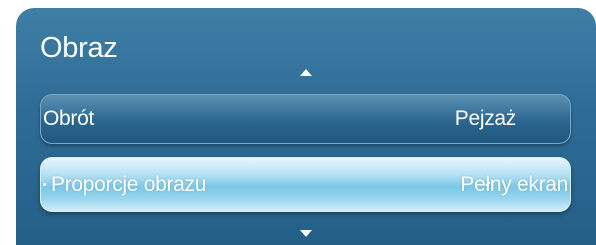 This screenshot has height=245, width=596. I want to click on scroll-up-icon, so click(306, 72).